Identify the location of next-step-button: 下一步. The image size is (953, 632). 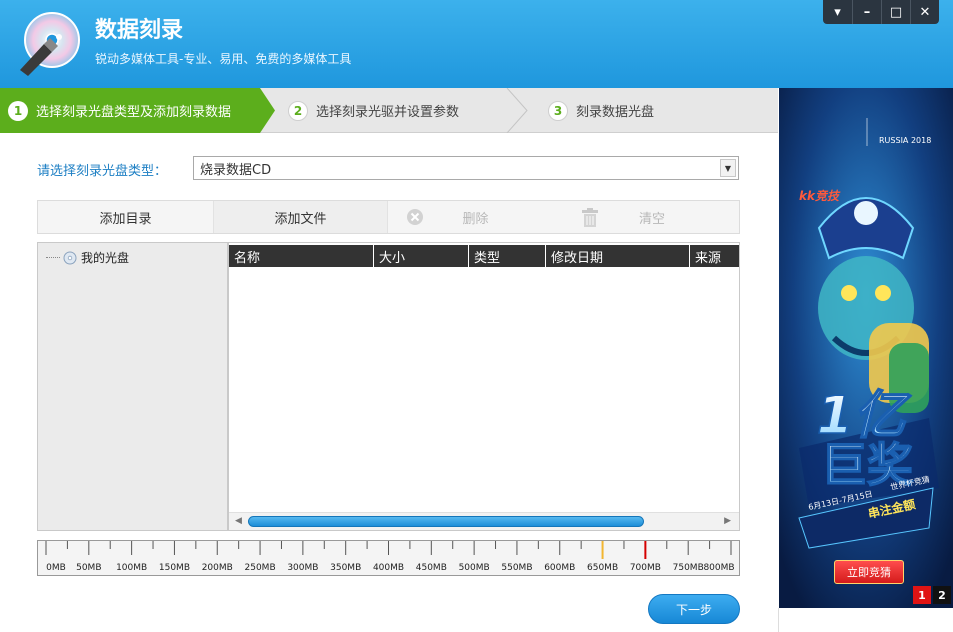
(694, 609).